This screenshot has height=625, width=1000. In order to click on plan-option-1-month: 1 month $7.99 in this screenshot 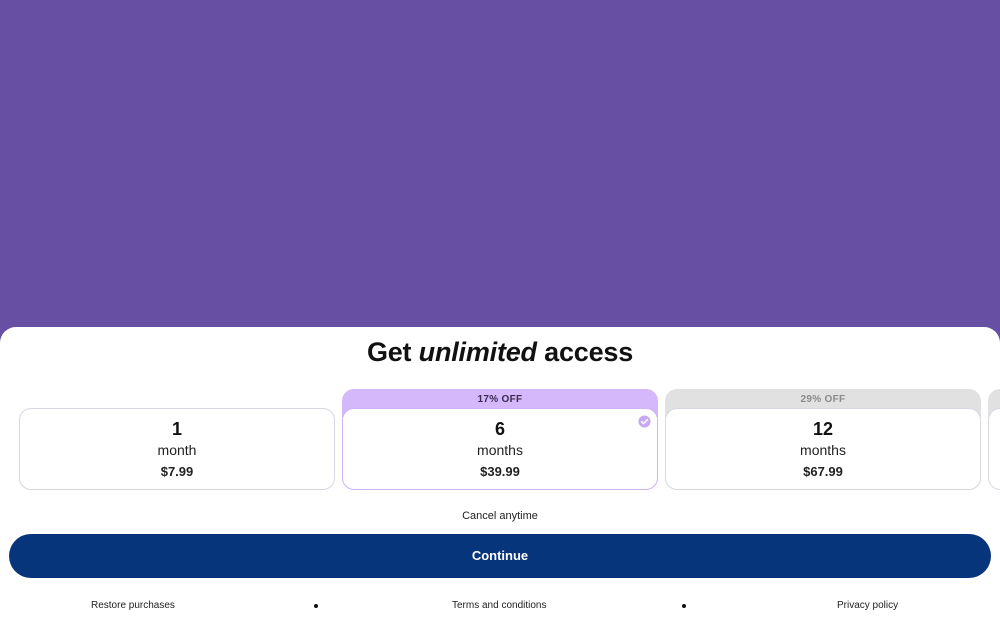, I will do `click(177, 439)`.